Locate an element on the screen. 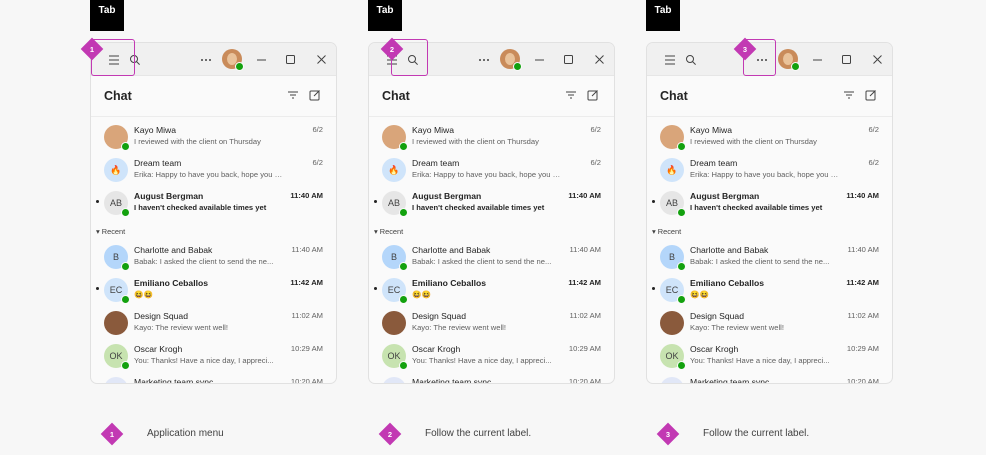  legend-text: Follow the current label. is located at coordinates (756, 433).